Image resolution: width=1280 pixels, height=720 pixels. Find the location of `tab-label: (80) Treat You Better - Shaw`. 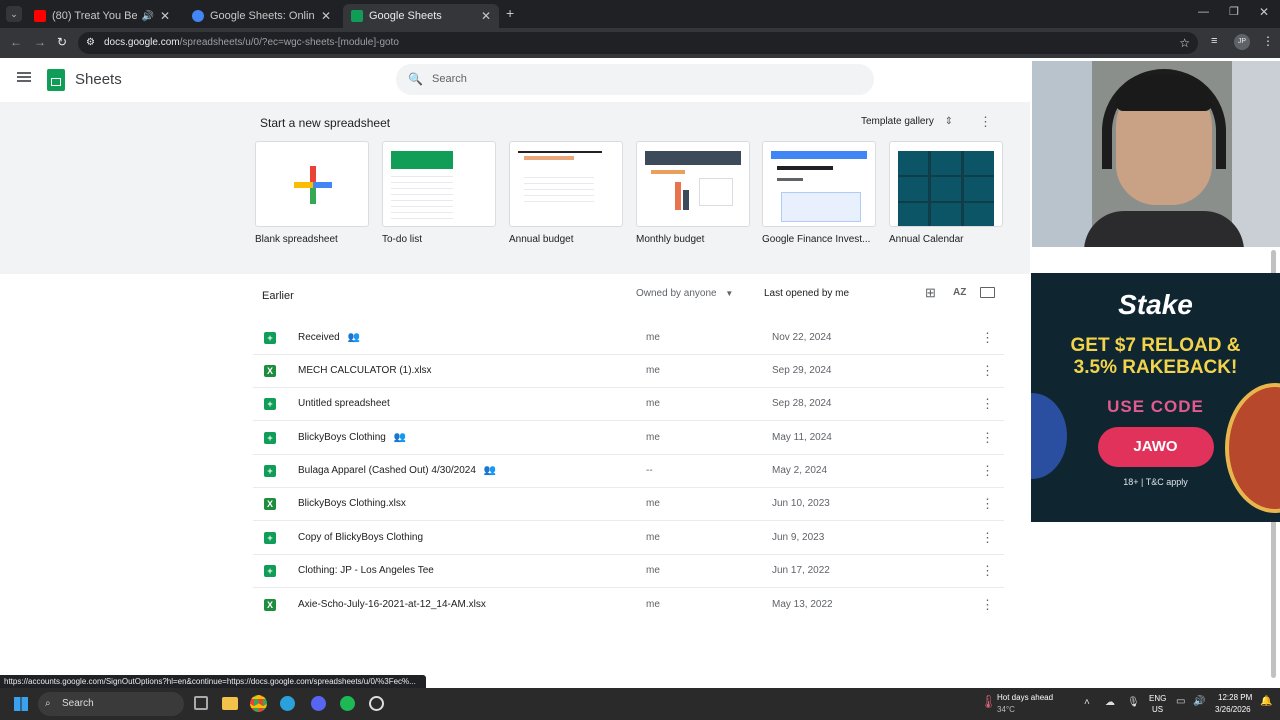

tab-label: (80) Treat You Better - Shaw is located at coordinates (95, 16).